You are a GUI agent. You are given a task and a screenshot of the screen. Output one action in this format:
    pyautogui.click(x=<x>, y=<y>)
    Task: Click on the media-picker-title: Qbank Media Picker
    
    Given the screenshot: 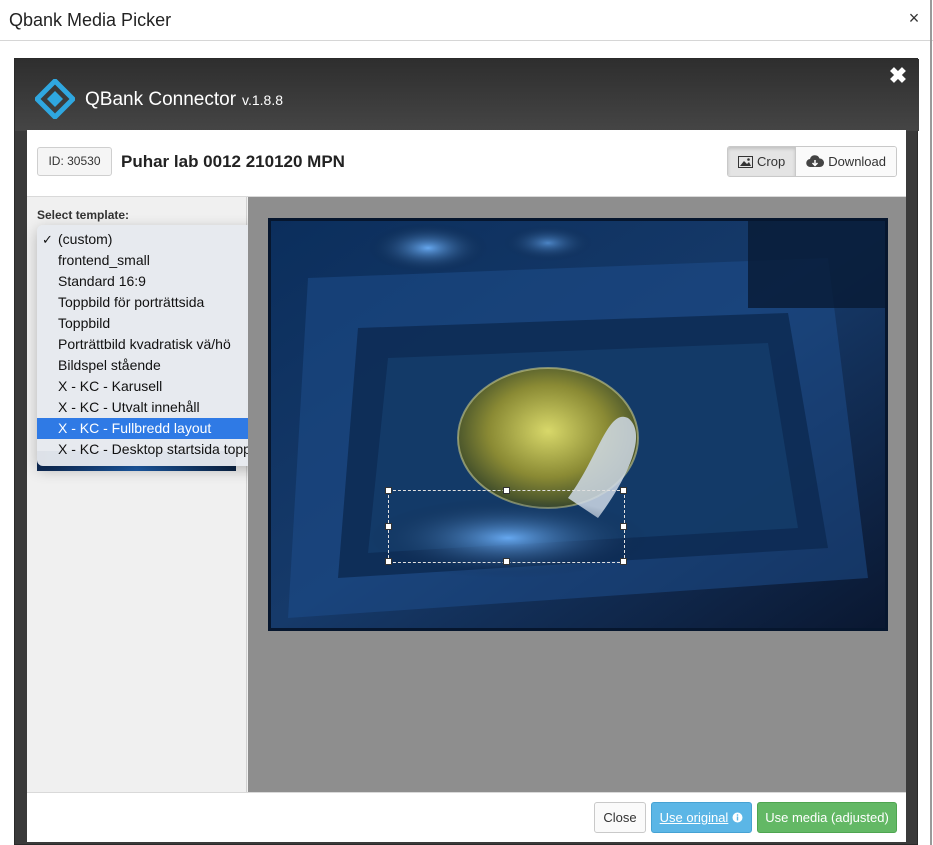 What is the action you would take?
    pyautogui.click(x=90, y=20)
    